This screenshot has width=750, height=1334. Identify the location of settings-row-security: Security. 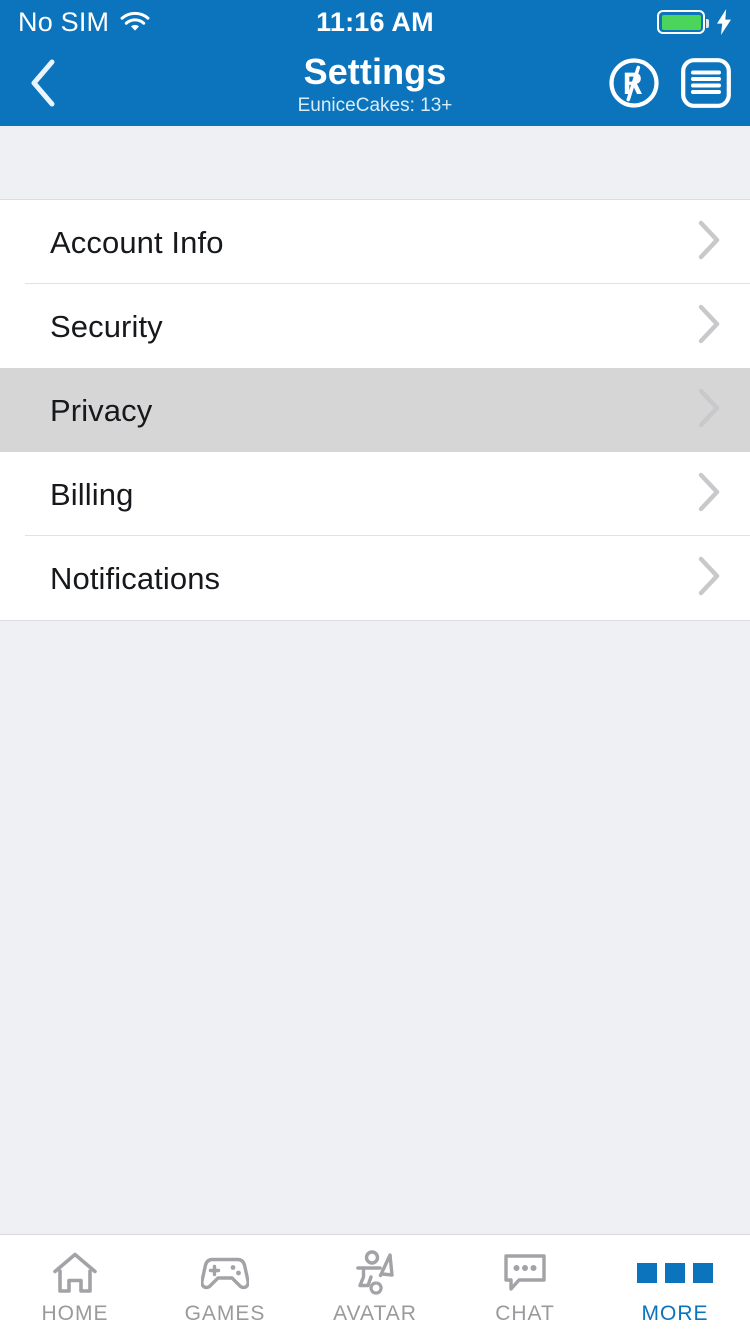
(375, 326).